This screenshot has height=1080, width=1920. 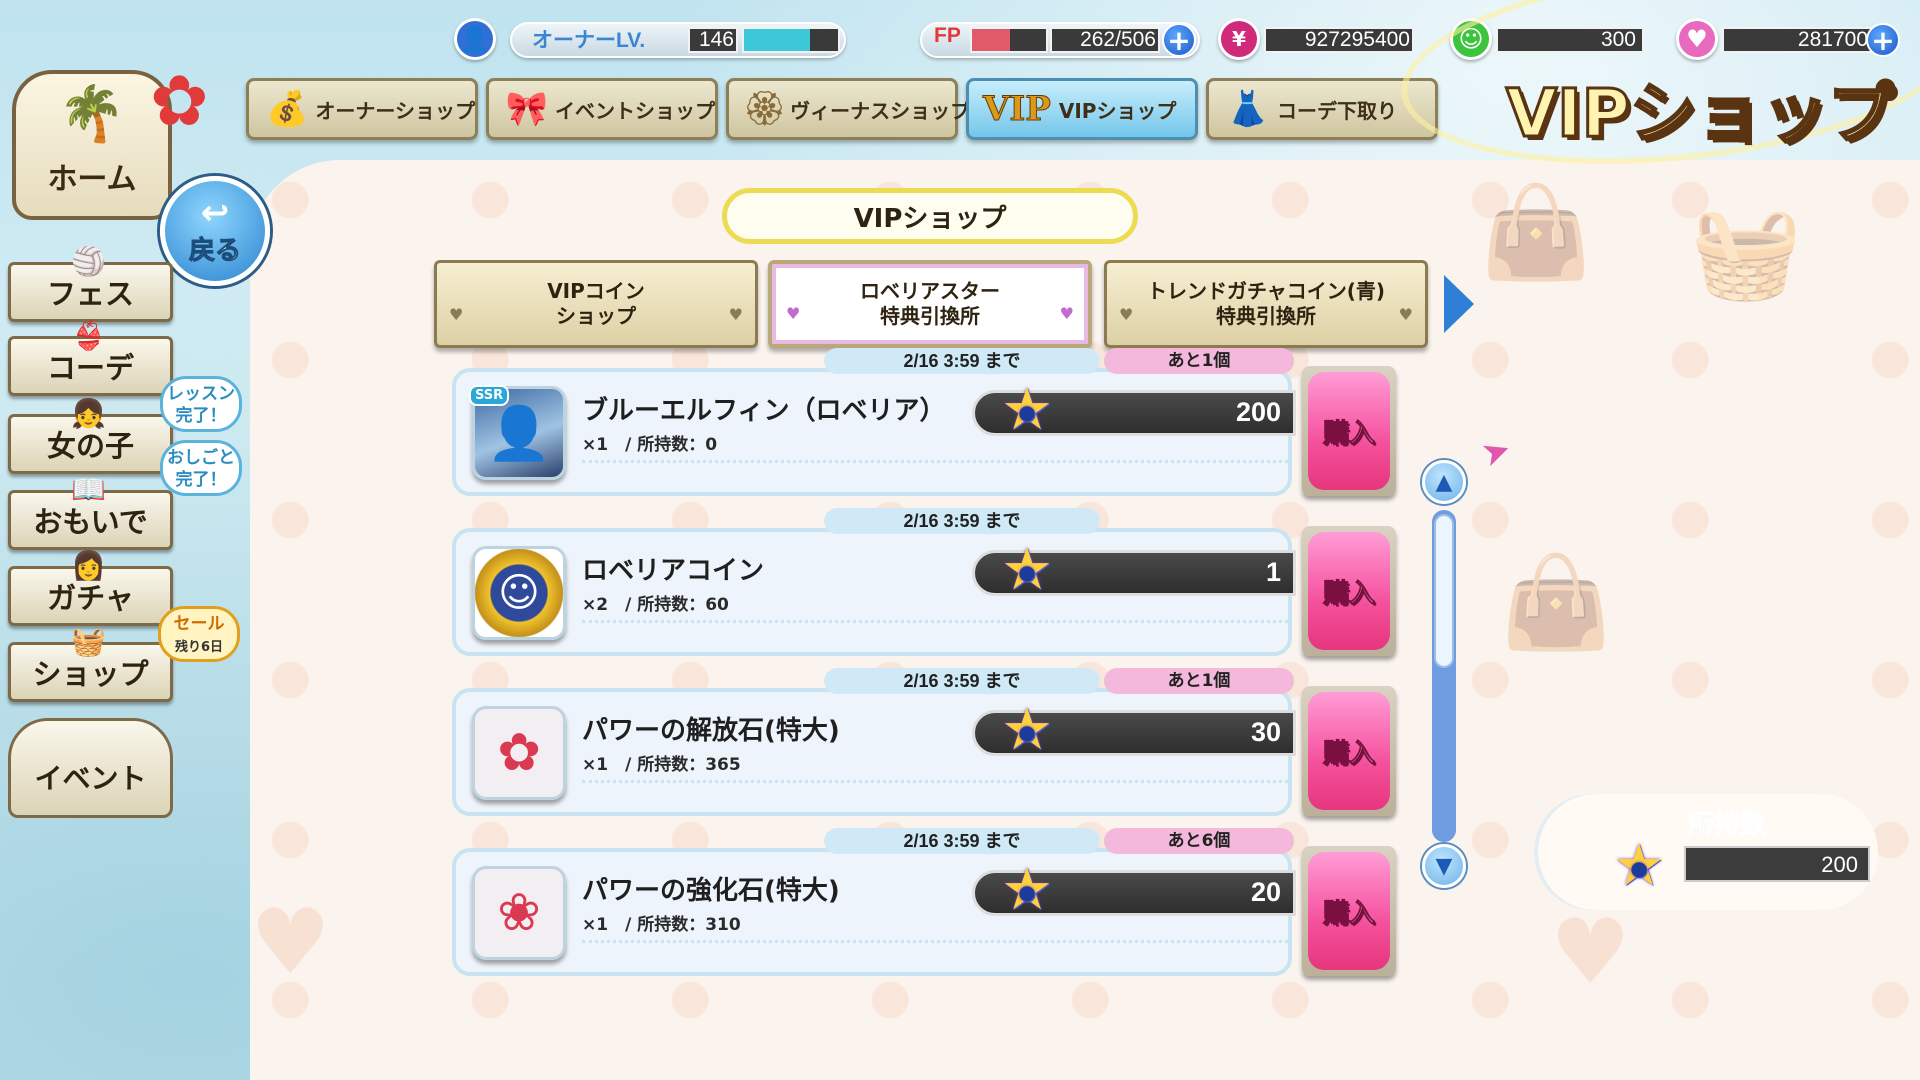 What do you see at coordinates (1258, 412) in the screenshot?
I see `item-price: 200` at bounding box center [1258, 412].